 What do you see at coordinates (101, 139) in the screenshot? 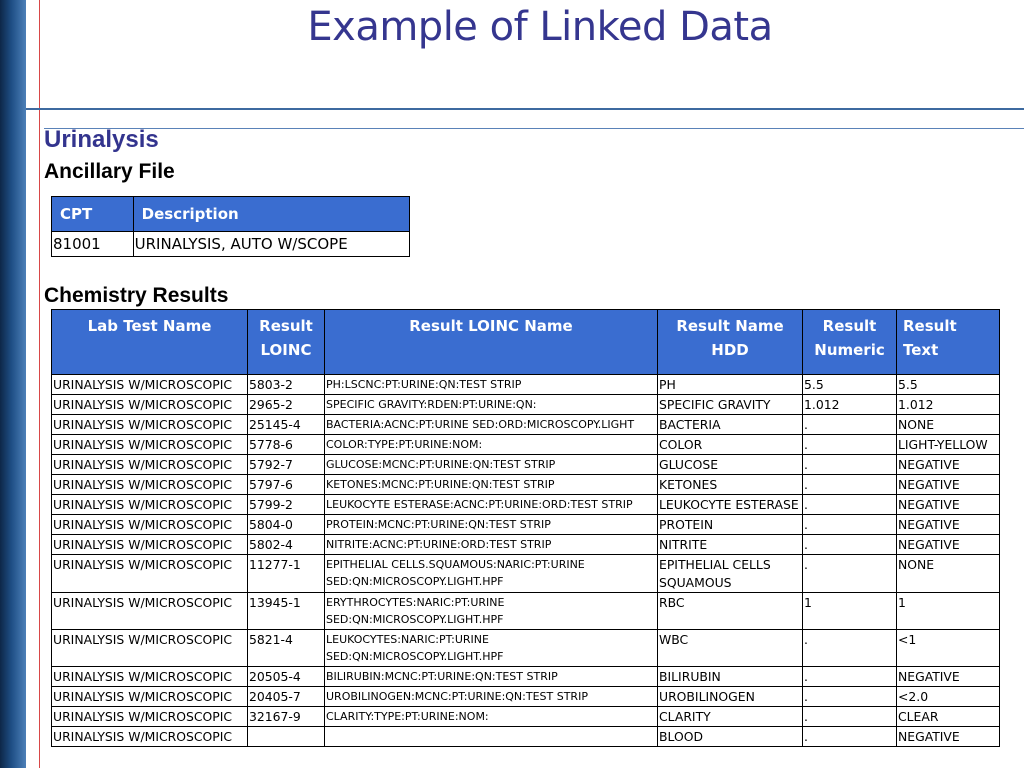
I see `section-heading: Urinalysis` at bounding box center [101, 139].